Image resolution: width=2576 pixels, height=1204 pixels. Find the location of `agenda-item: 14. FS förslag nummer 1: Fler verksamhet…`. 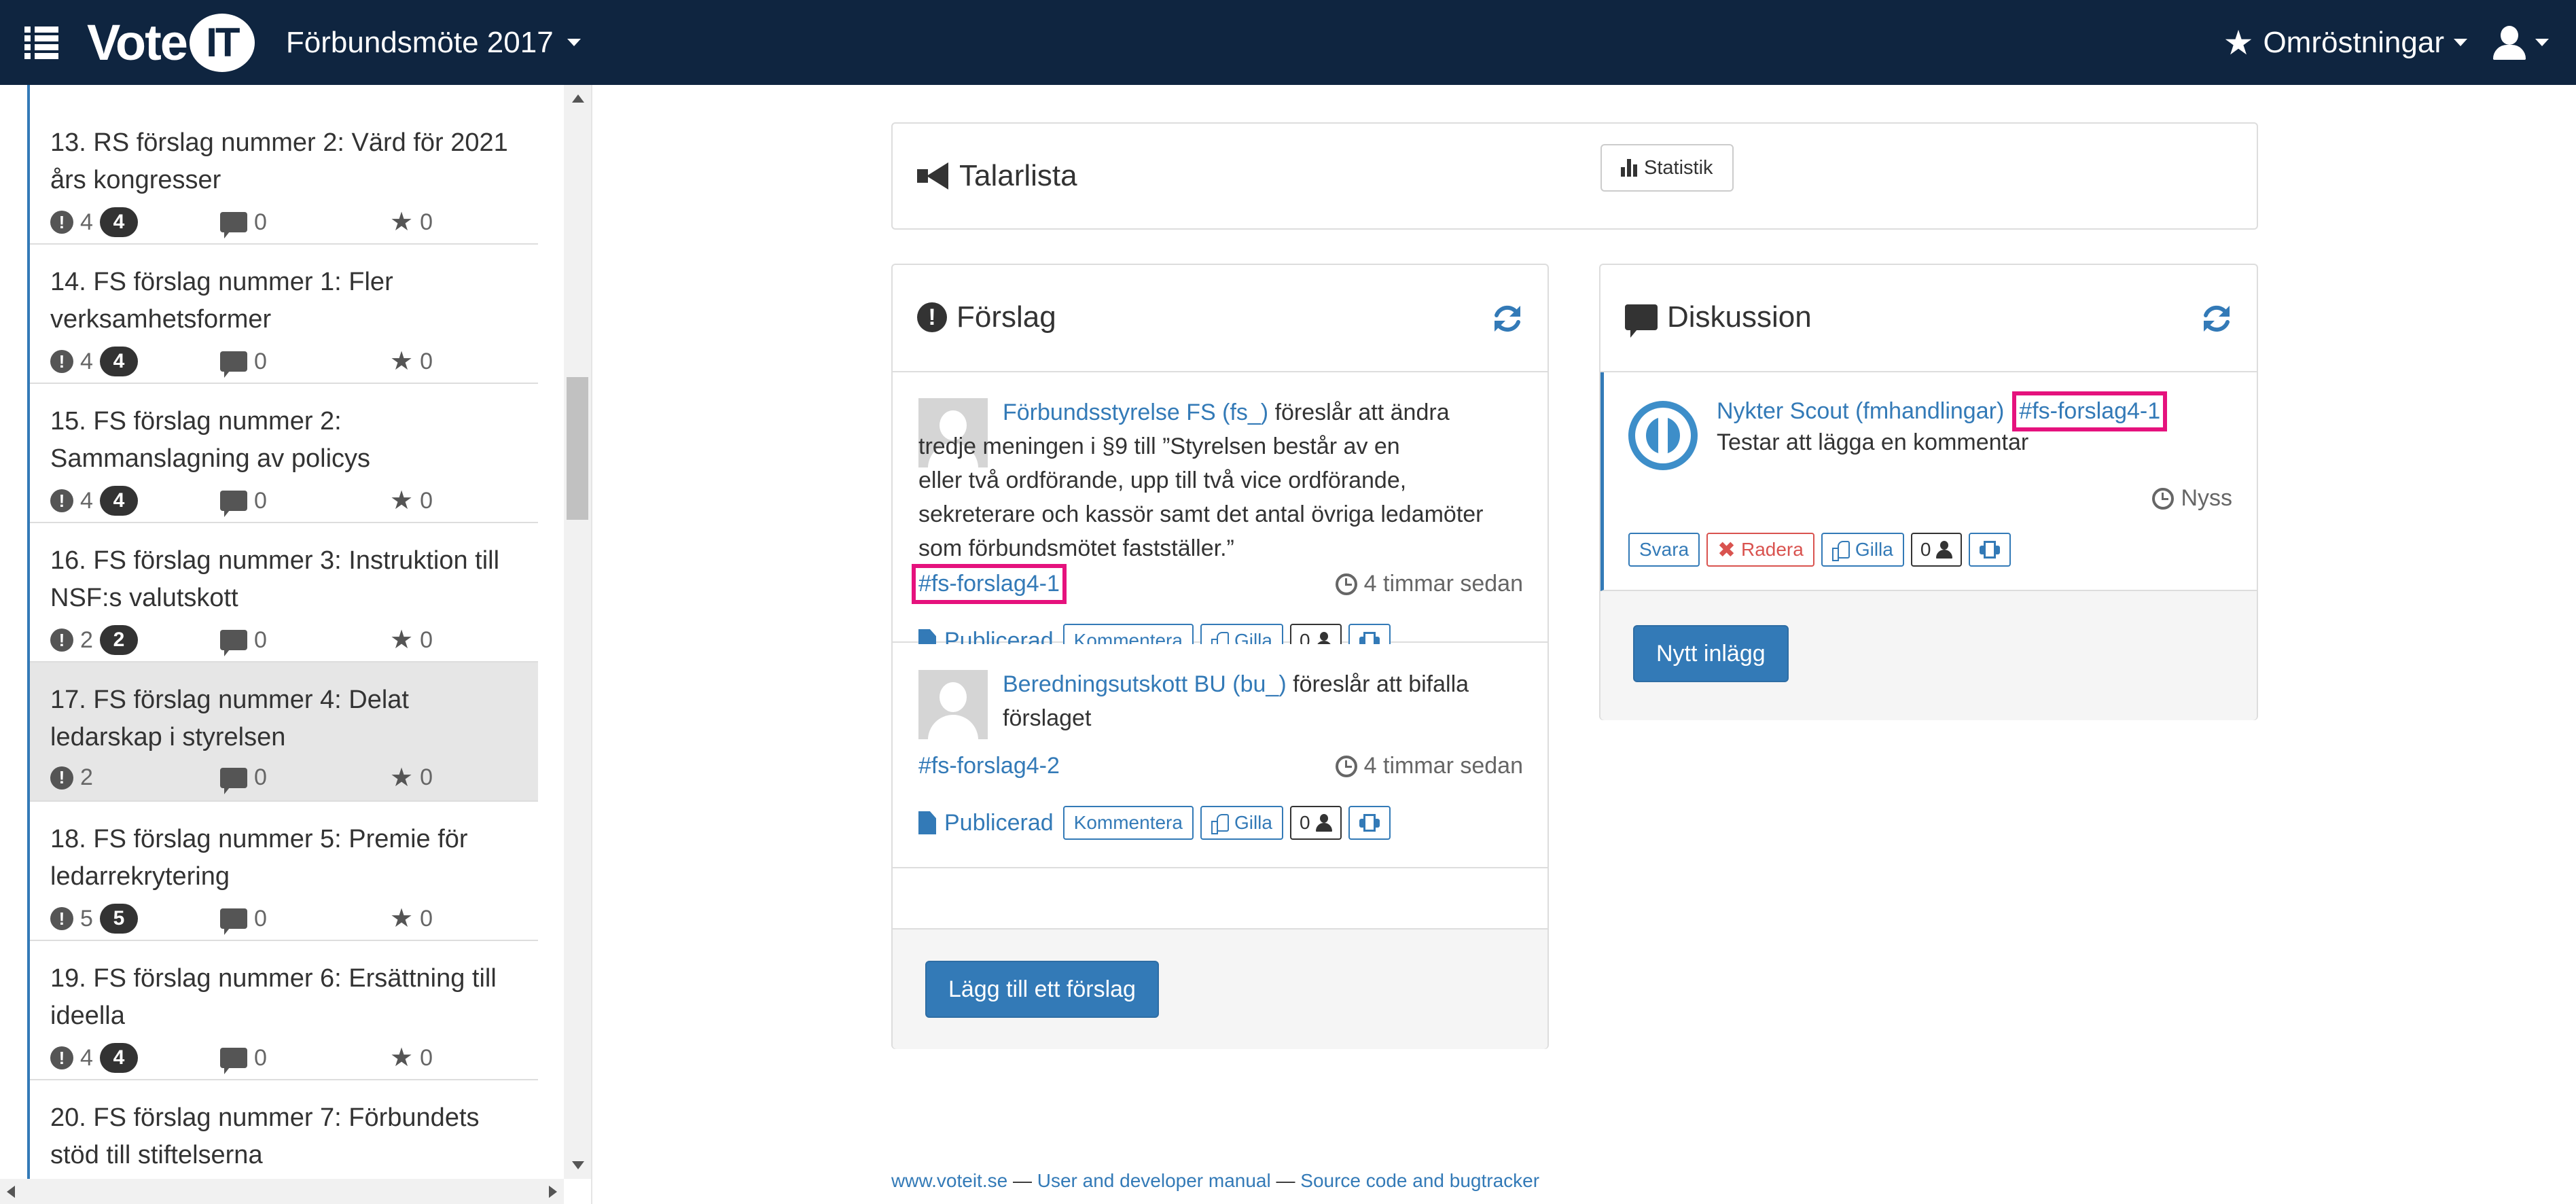

agenda-item: 14. FS förslag nummer 1: Fler verksamhet… is located at coordinates (284, 314).